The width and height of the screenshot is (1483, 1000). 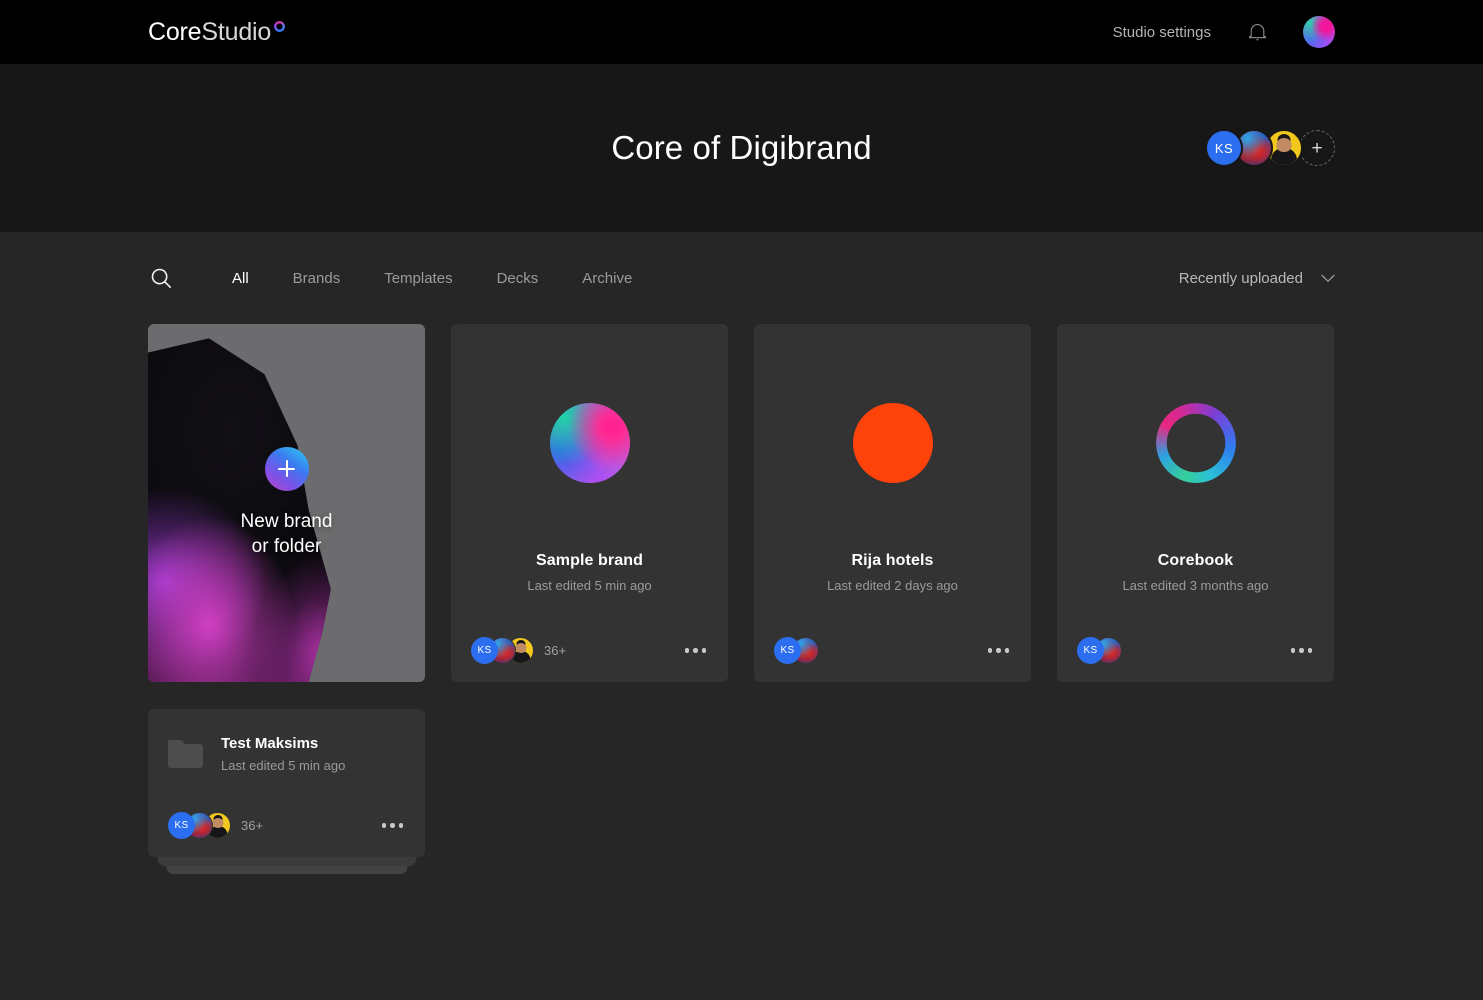 What do you see at coordinates (1195, 560) in the screenshot?
I see `card-title: Corebook` at bounding box center [1195, 560].